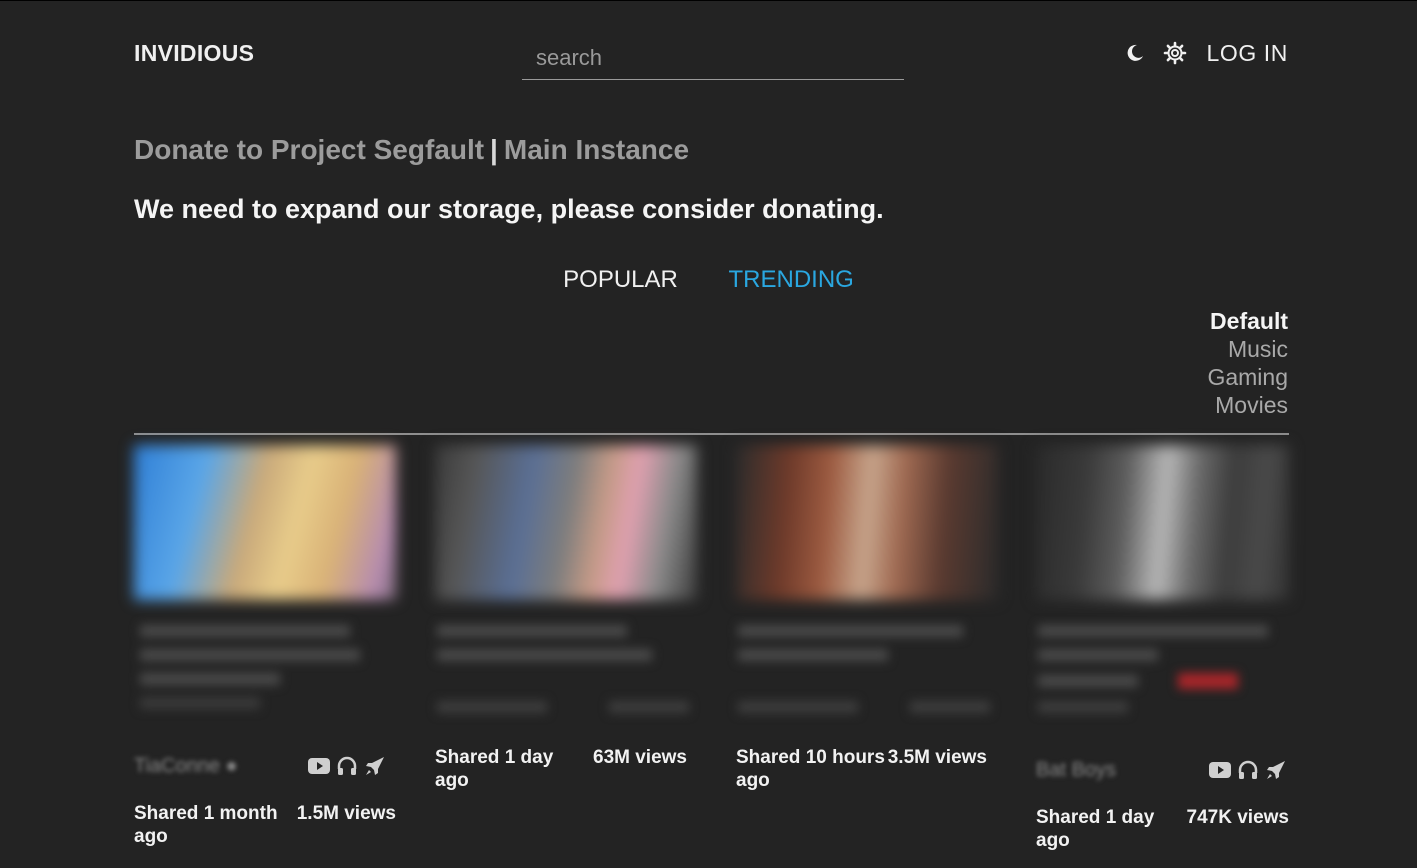 The image size is (1417, 868). What do you see at coordinates (713, 58) in the screenshot?
I see `search-input` at bounding box center [713, 58].